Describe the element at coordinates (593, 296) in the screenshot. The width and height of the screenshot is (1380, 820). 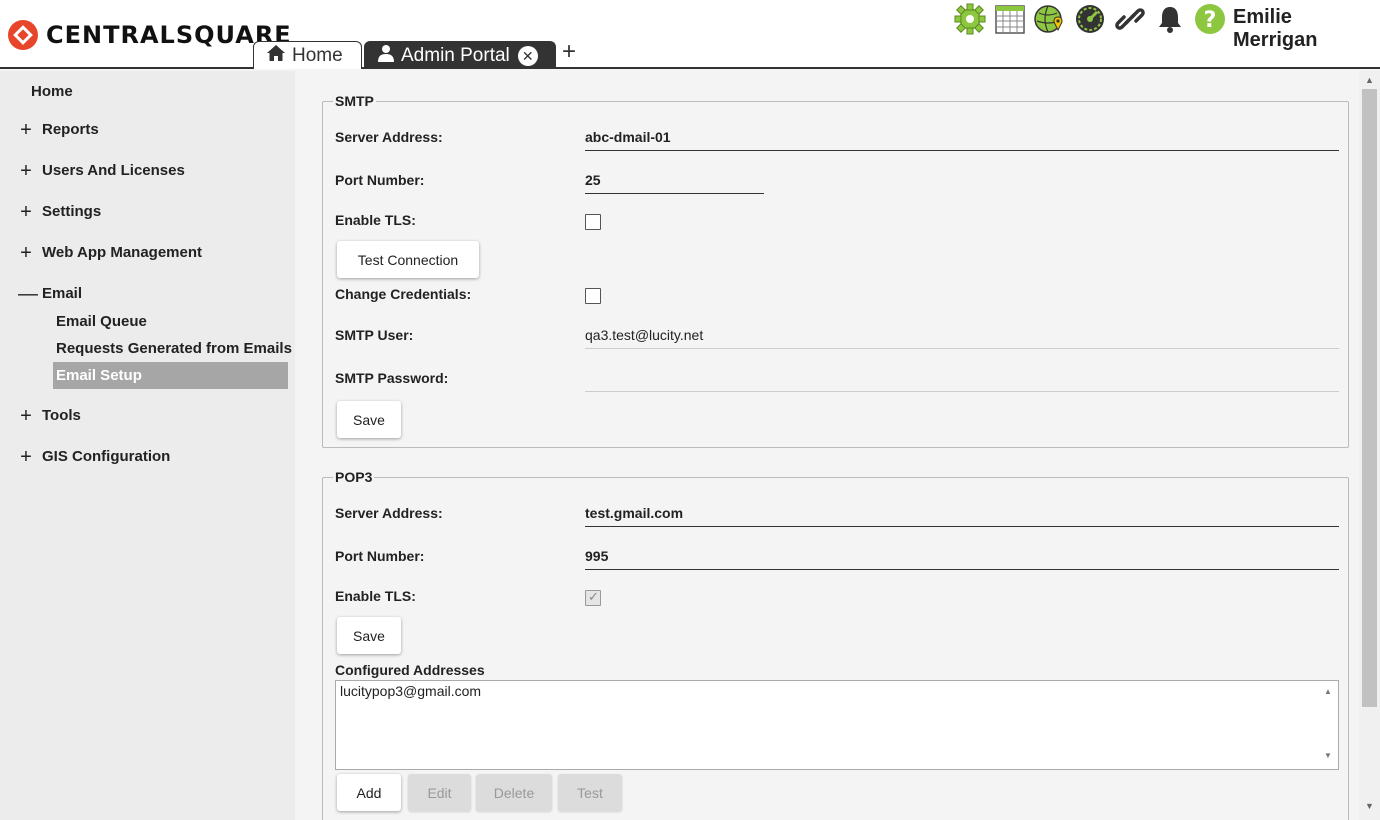
I see `change-credentials-checkbox` at that location.